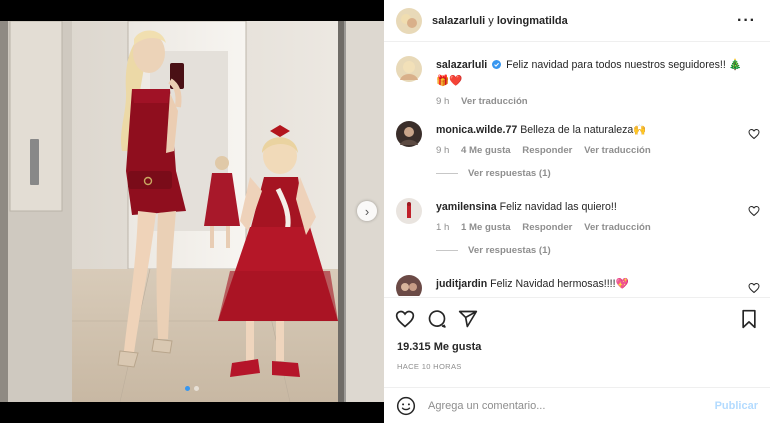 This screenshot has width=770, height=423. Describe the element at coordinates (466, 207) in the screenshot. I see `comment-username: yamilensina` at that location.